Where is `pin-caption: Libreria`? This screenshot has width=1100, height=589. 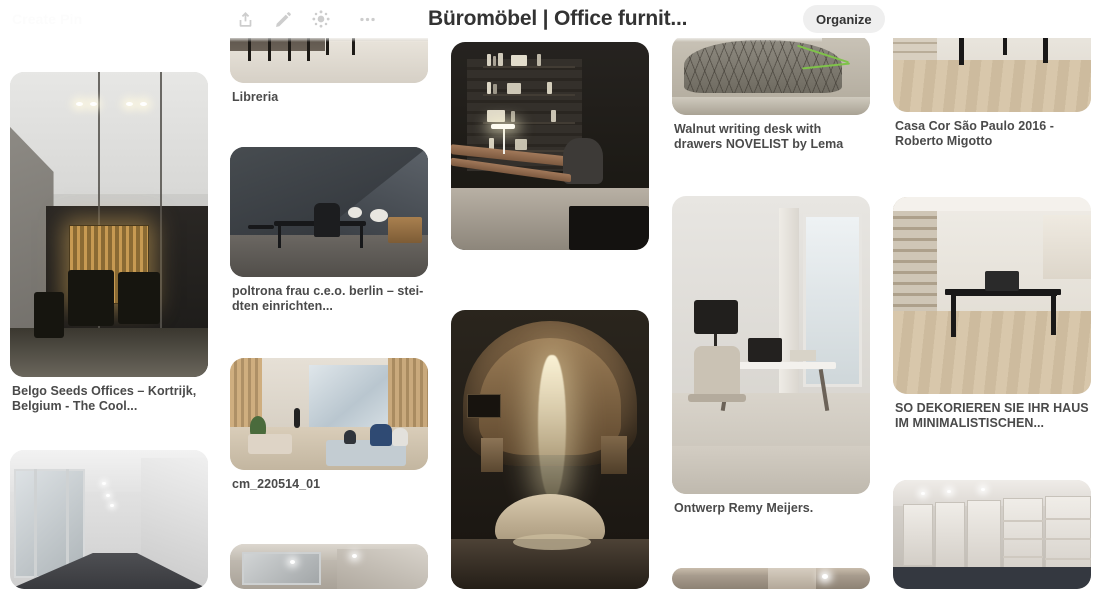
pin-caption: Libreria is located at coordinates (255, 97).